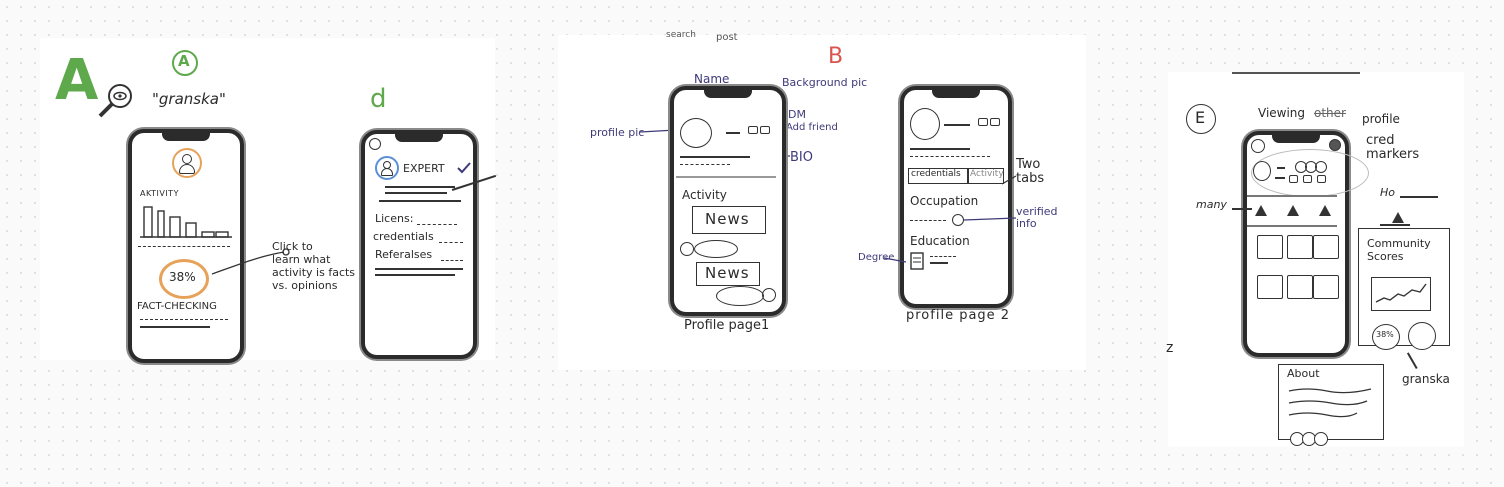  What do you see at coordinates (186, 222) in the screenshot?
I see `activity-bar-chart` at bounding box center [186, 222].